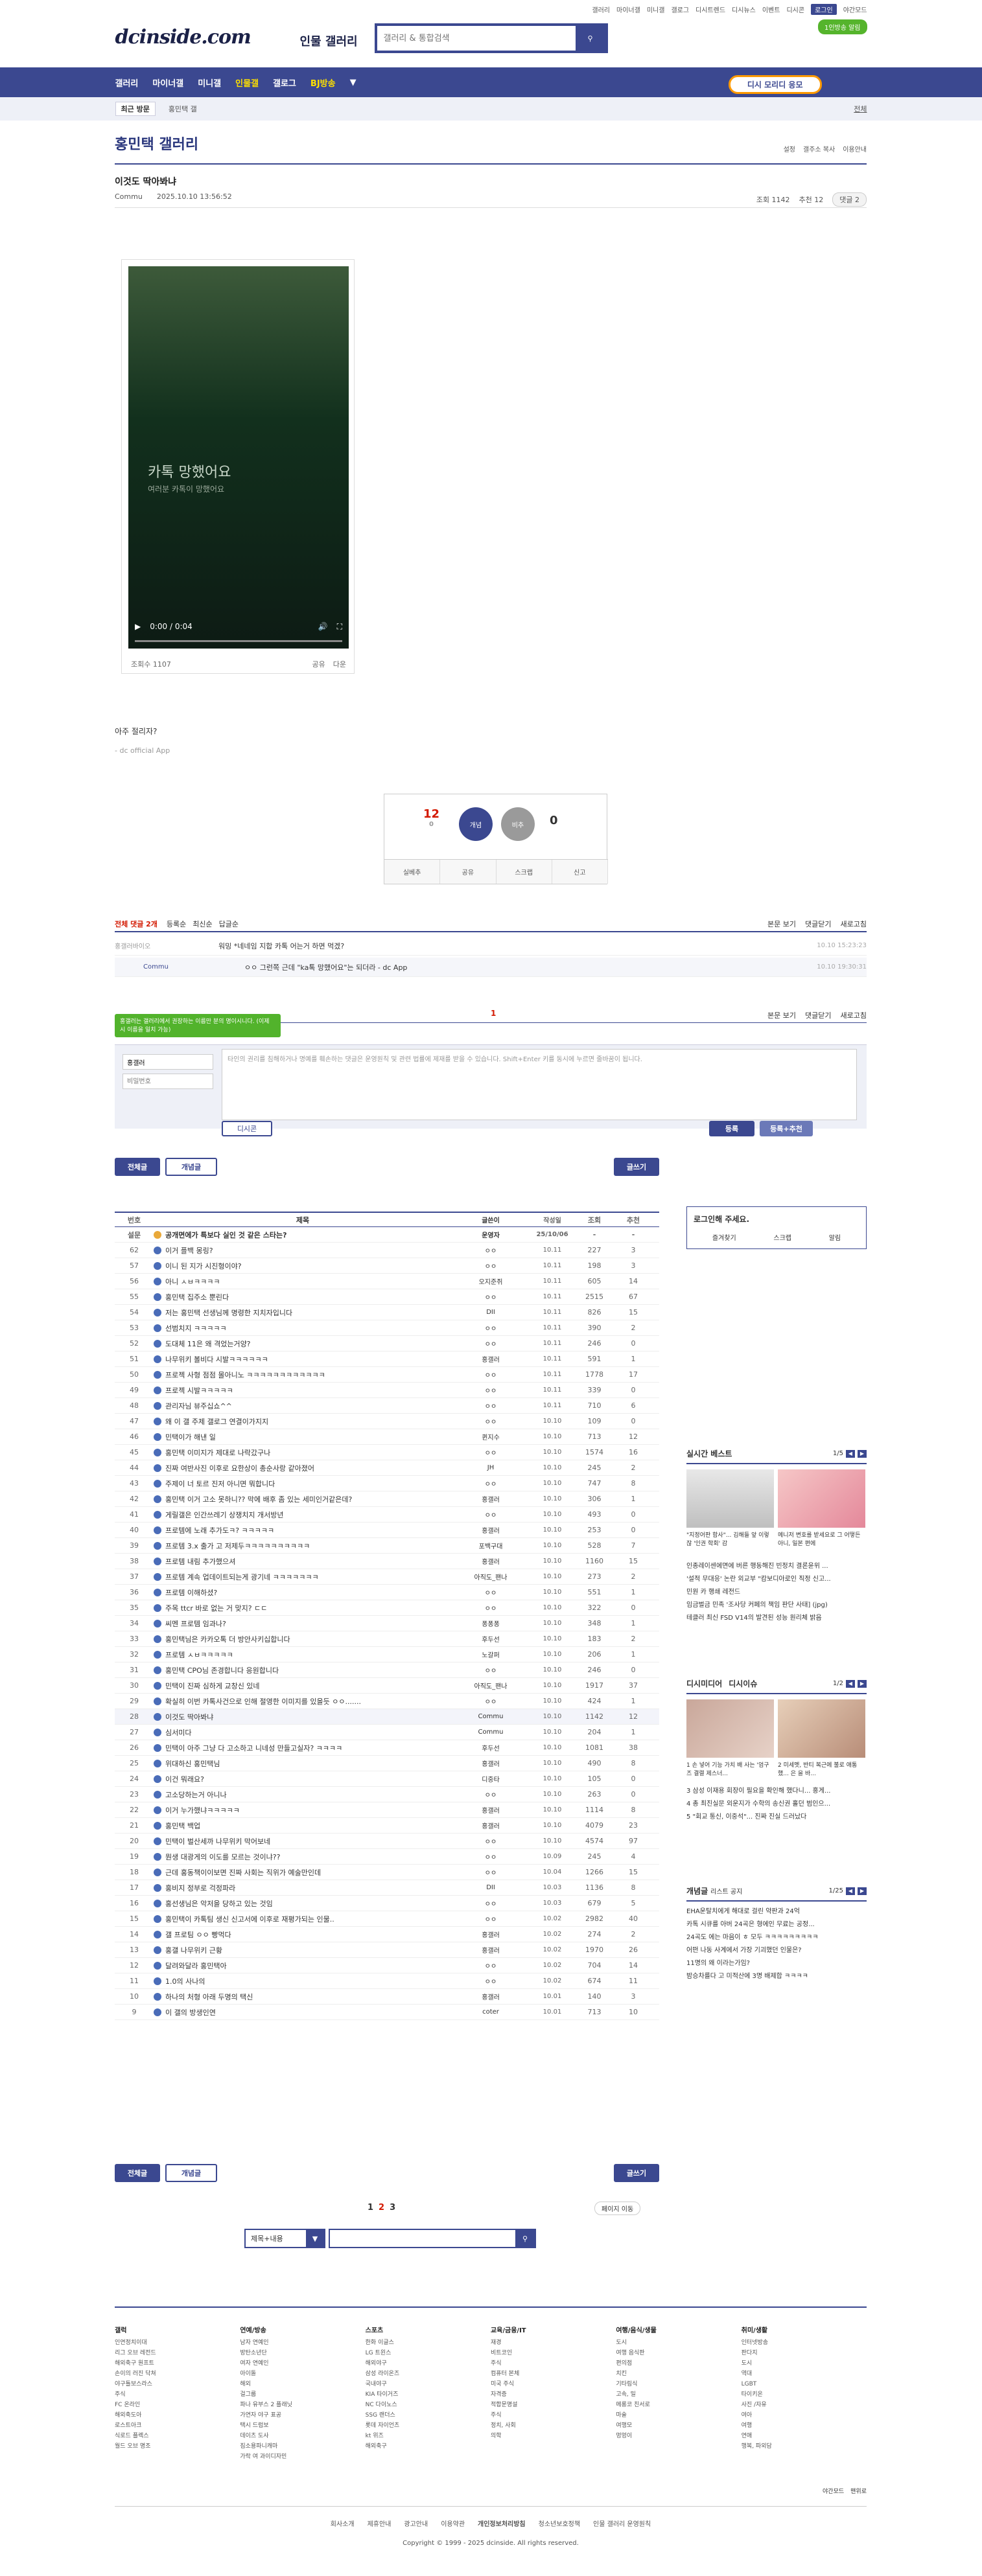 This screenshot has height=2576, width=982. What do you see at coordinates (387, 1826) in the screenshot?
I see `table-row: 21 홍민택 백업 홍갤러 10.10 4079 23` at bounding box center [387, 1826].